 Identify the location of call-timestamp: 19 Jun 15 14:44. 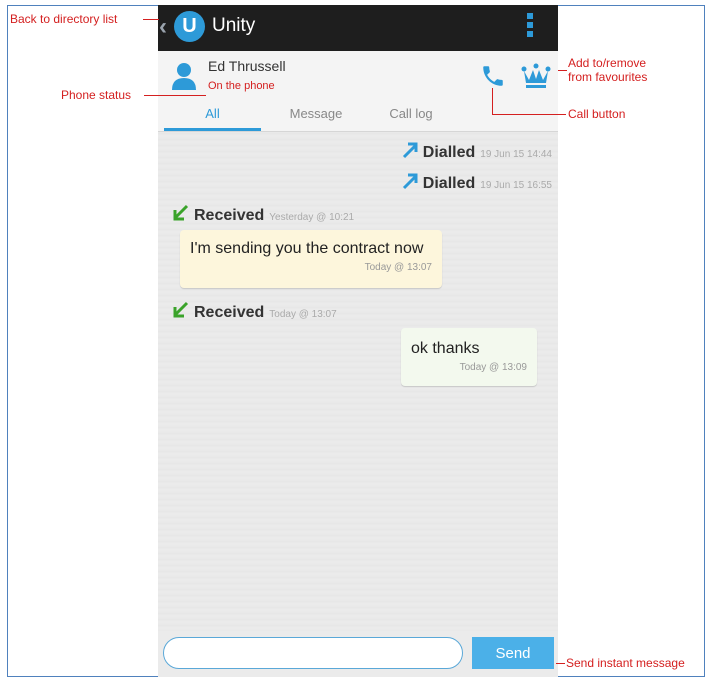
(516, 154).